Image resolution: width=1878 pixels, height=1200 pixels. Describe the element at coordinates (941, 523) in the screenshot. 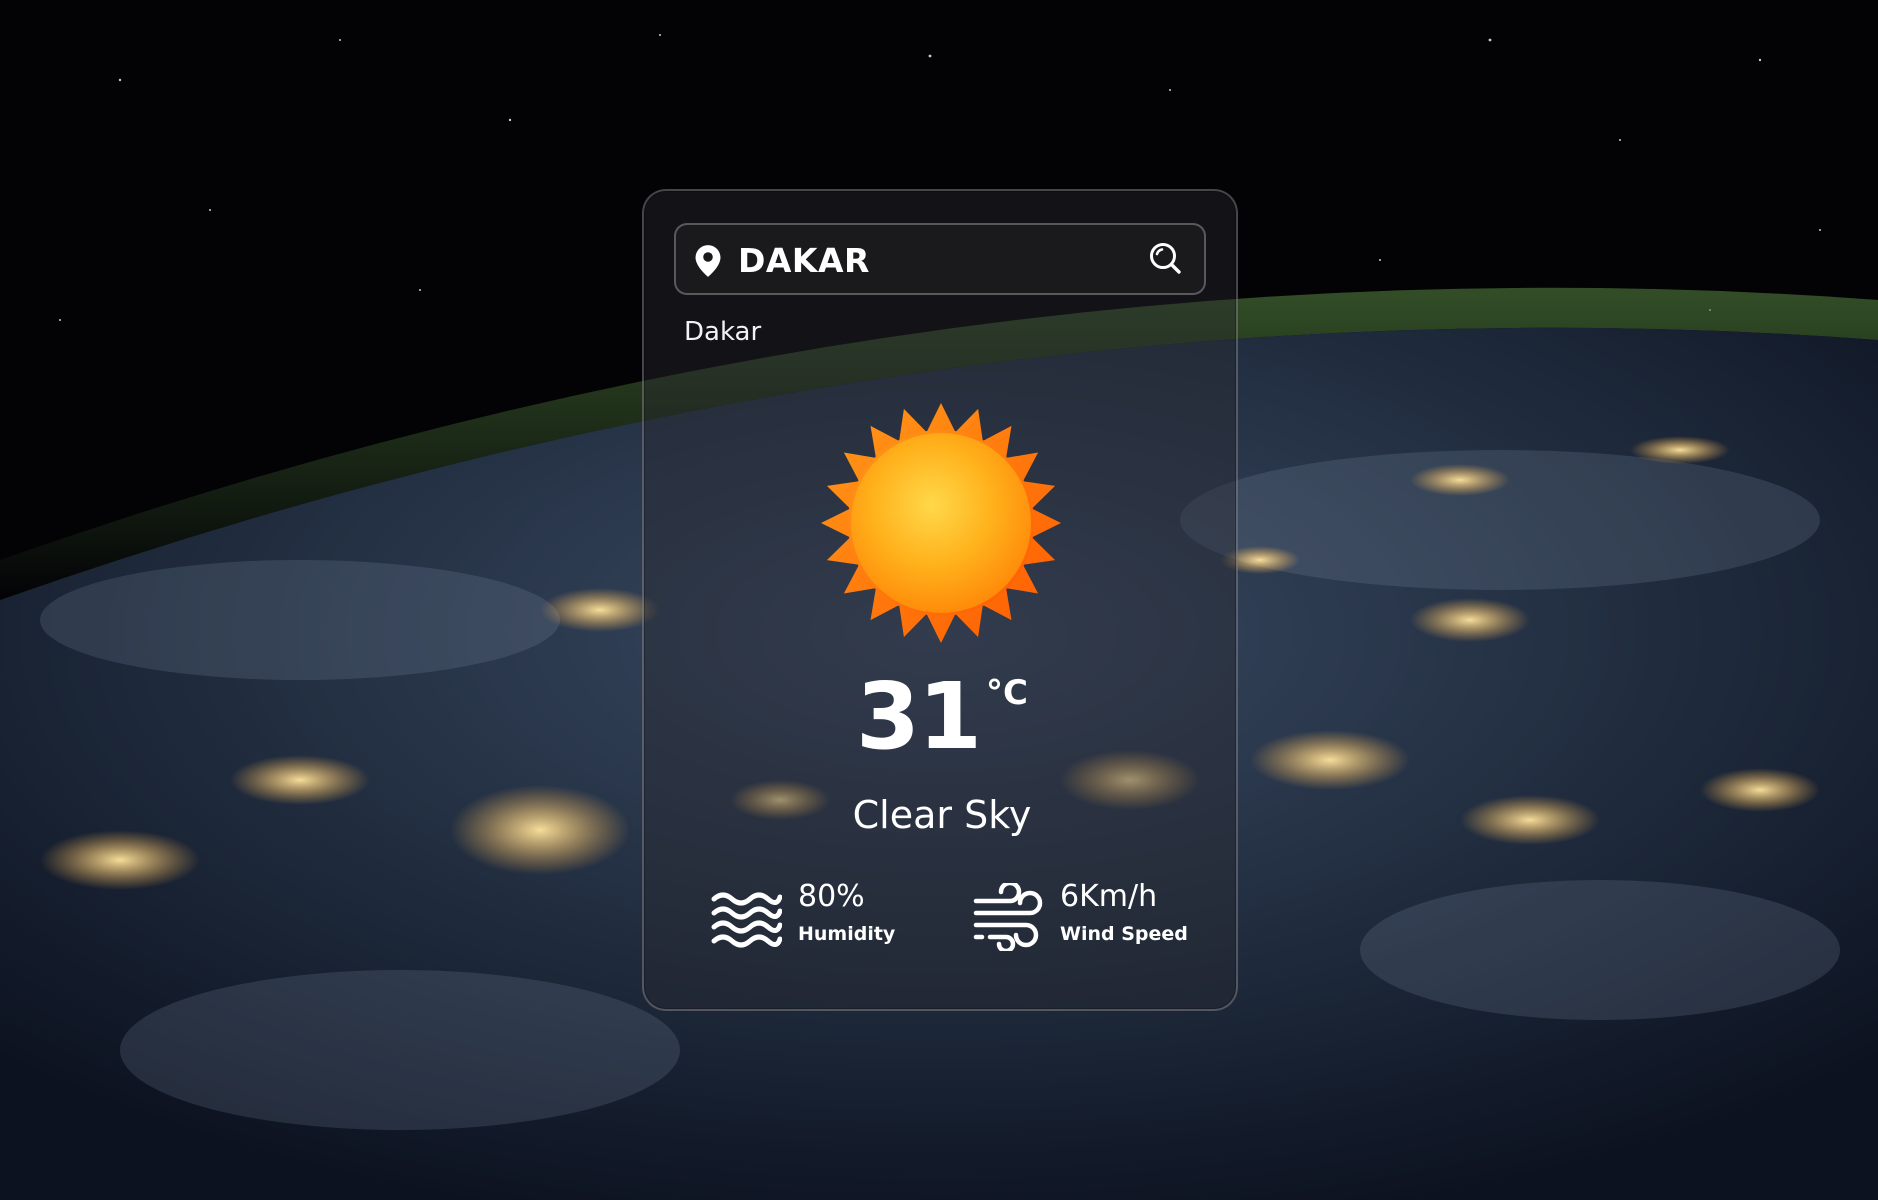

I see `sun-icon` at that location.